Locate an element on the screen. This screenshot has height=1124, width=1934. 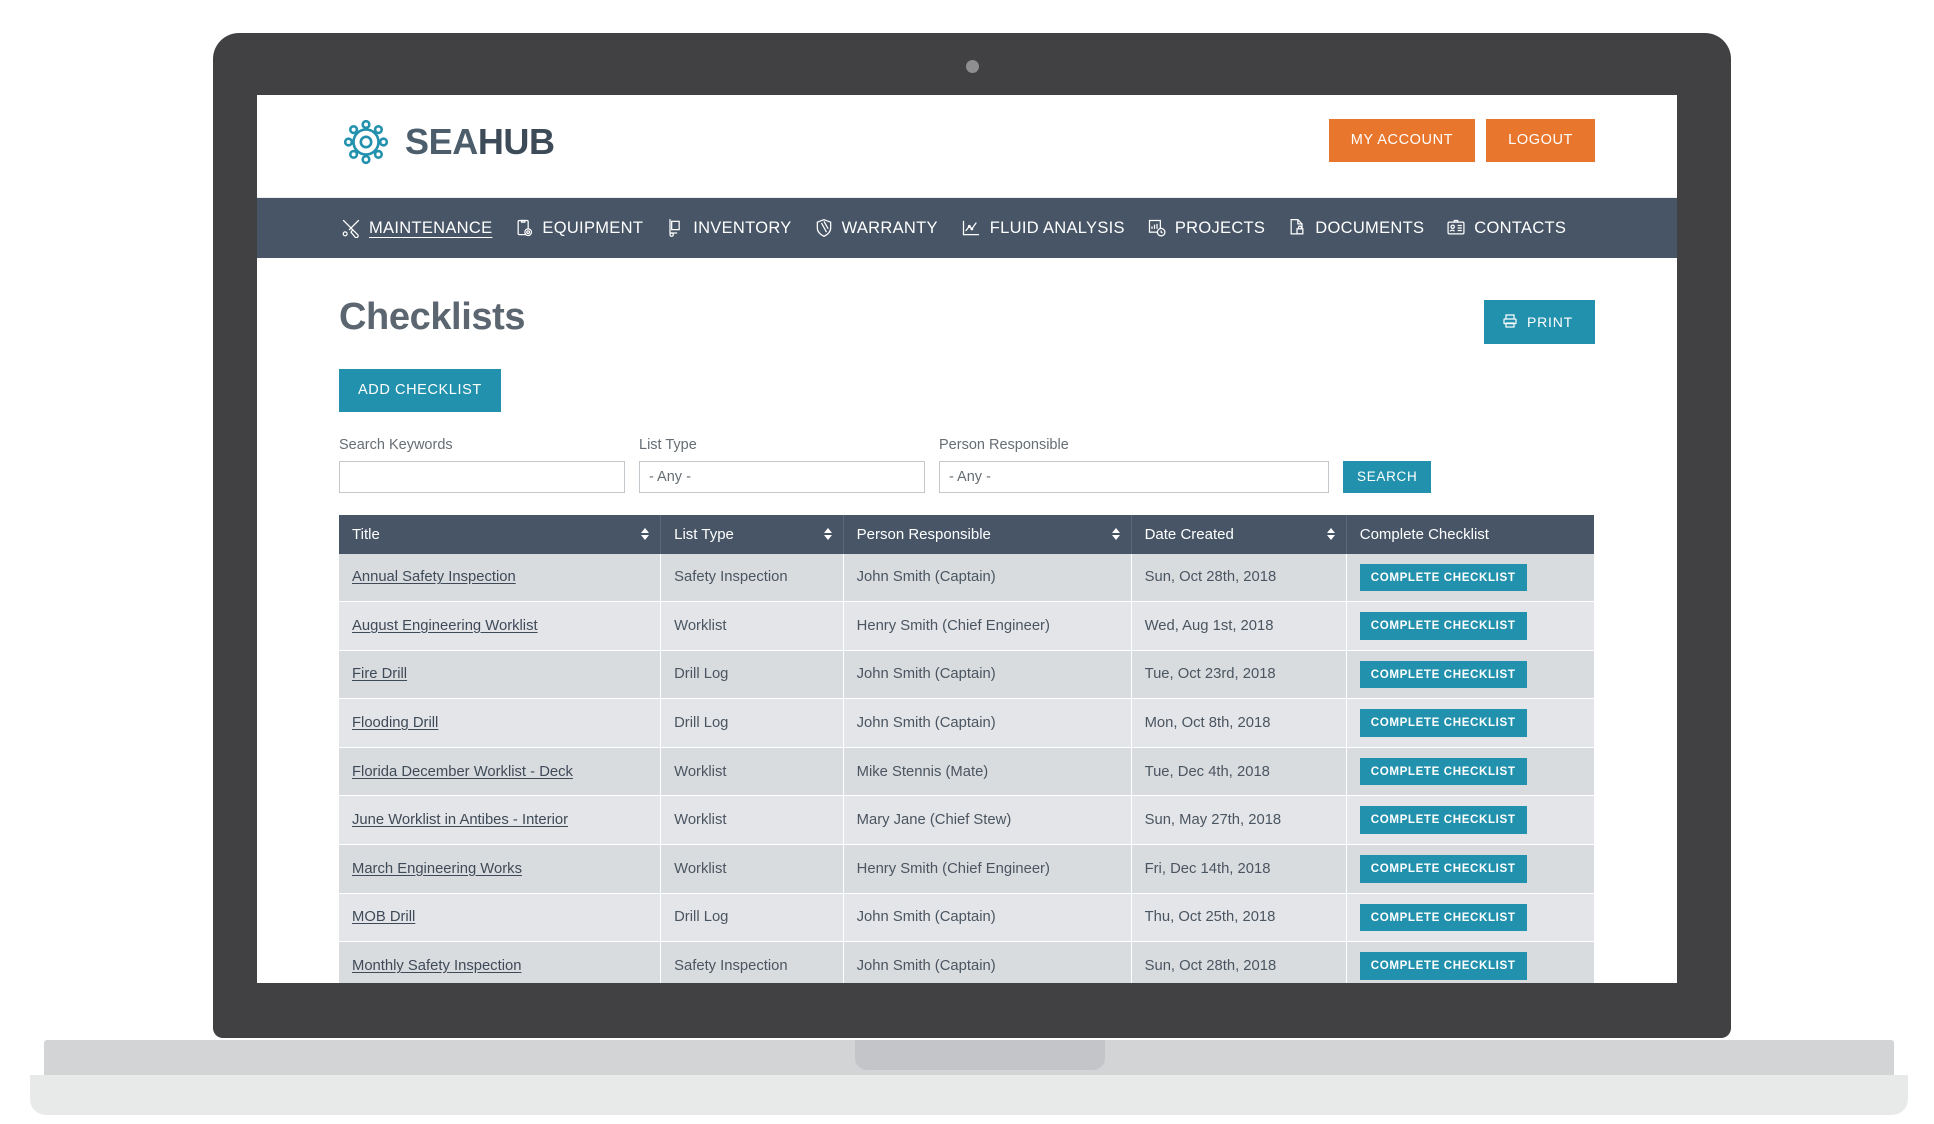
page-title: Checklists is located at coordinates (432, 317).